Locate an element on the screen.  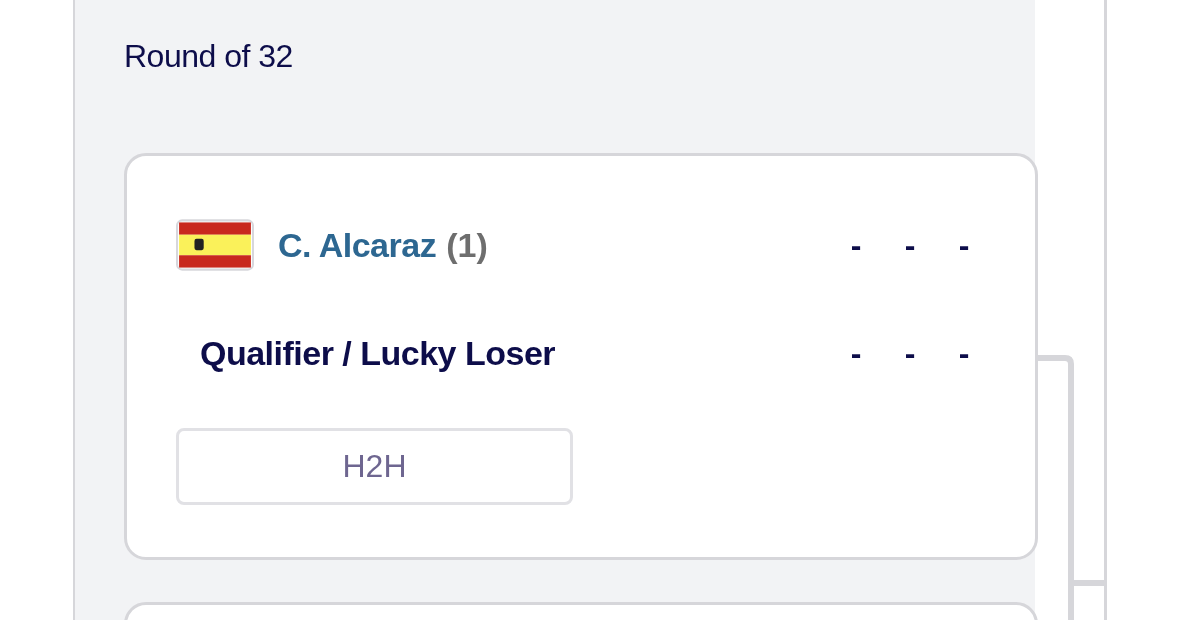
spain-flag-icon is located at coordinates (215, 245).